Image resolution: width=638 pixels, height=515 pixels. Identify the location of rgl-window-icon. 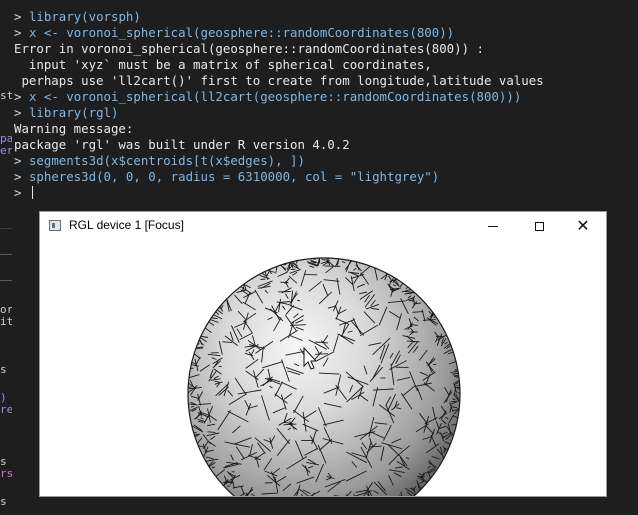
(55, 225).